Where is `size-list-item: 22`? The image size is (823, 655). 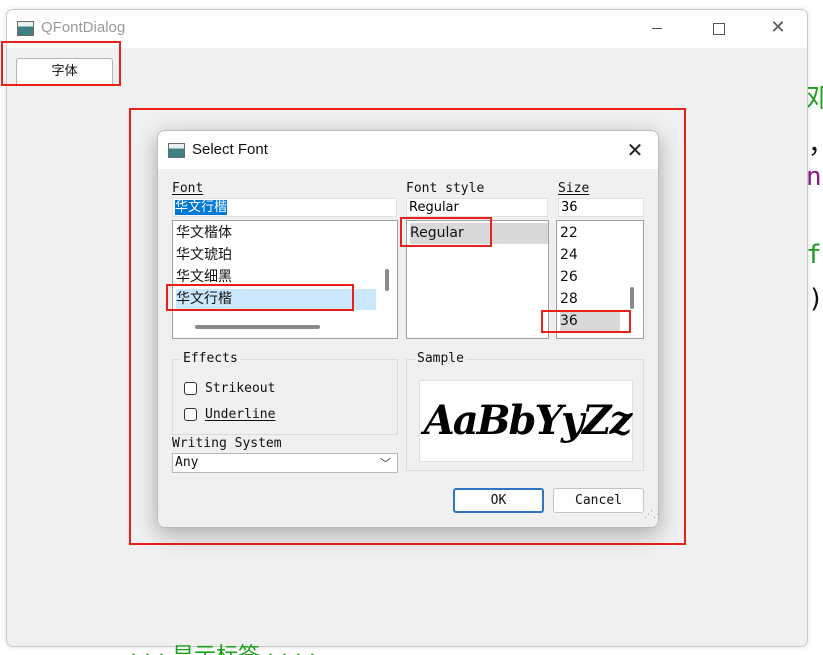
size-list-item: 22 is located at coordinates (590, 233).